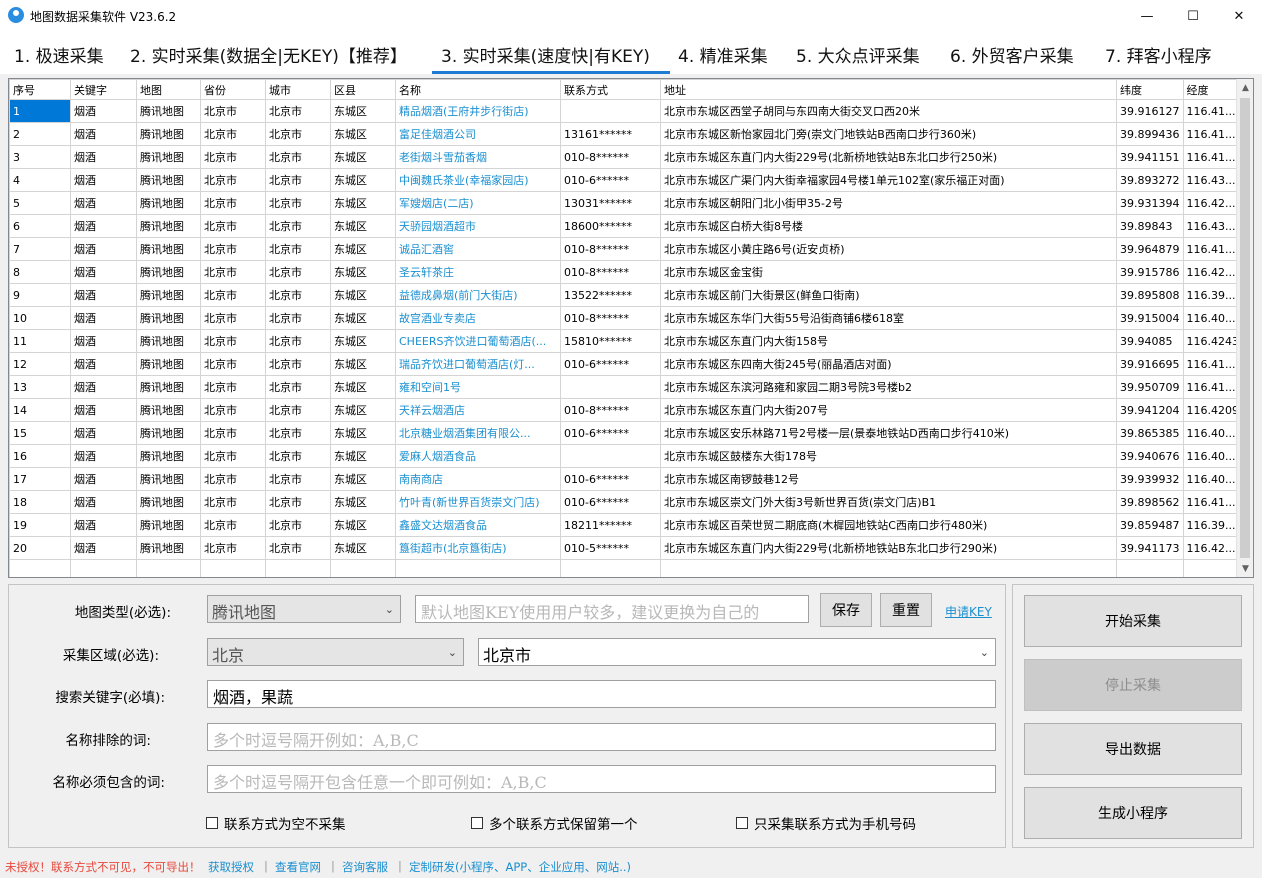  What do you see at coordinates (610, 226) in the screenshot?
I see `table-cell: 18600******` at bounding box center [610, 226].